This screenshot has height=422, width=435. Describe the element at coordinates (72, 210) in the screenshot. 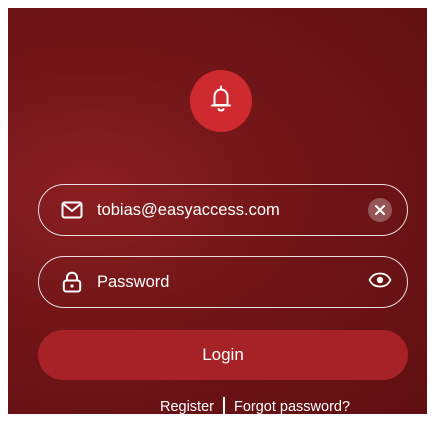

I see `mail-icon` at that location.